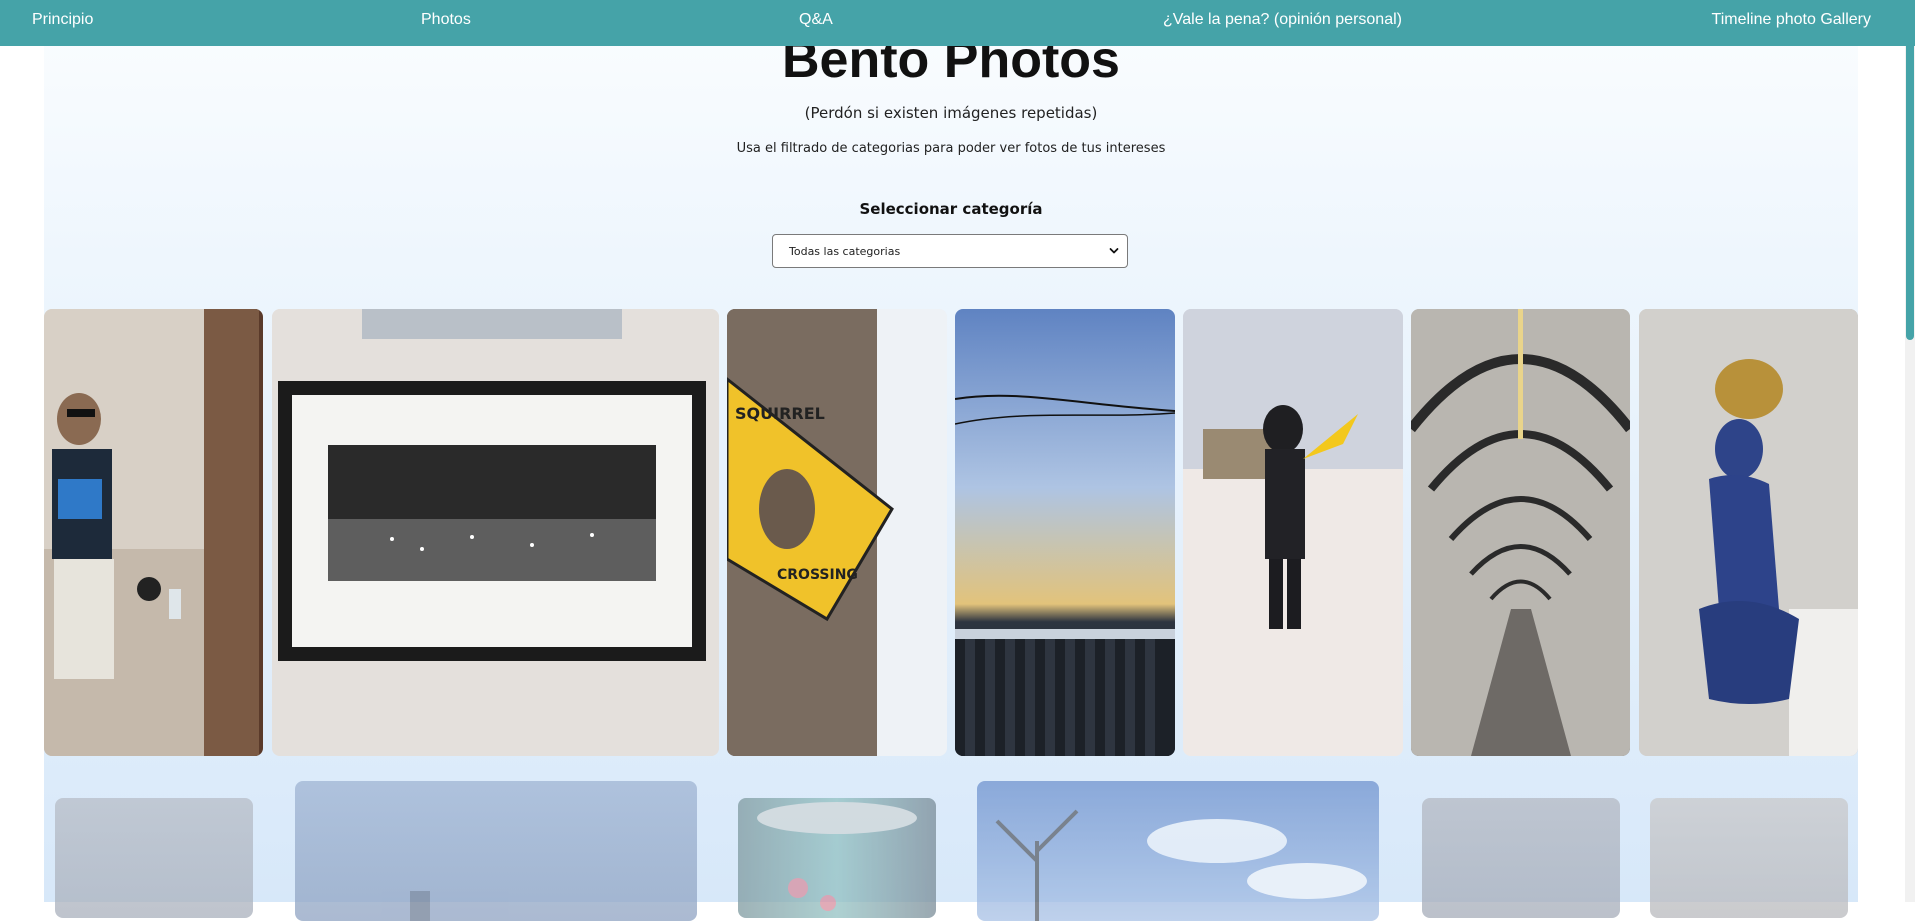 The height and width of the screenshot is (921, 1915). What do you see at coordinates (1910, 451) in the screenshot?
I see `vertical-scrollbar` at bounding box center [1910, 451].